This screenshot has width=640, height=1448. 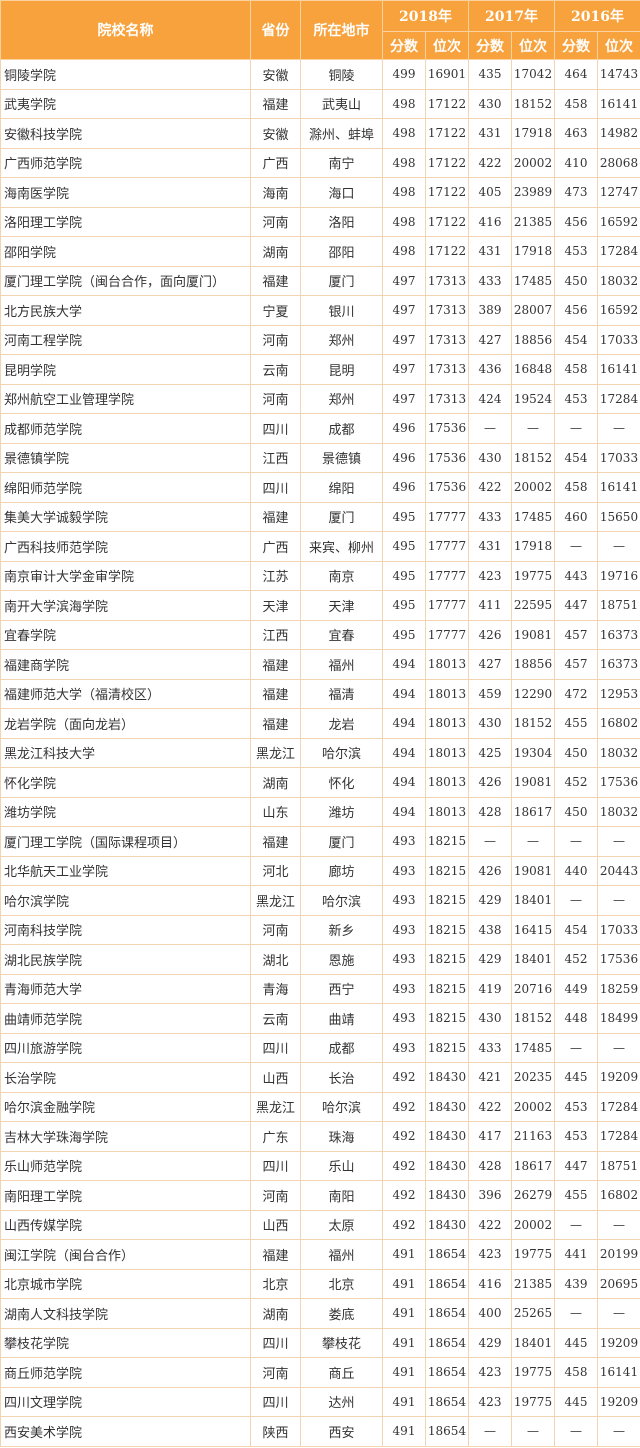 I want to click on header-year-2018: 2018年, so click(x=425, y=16).